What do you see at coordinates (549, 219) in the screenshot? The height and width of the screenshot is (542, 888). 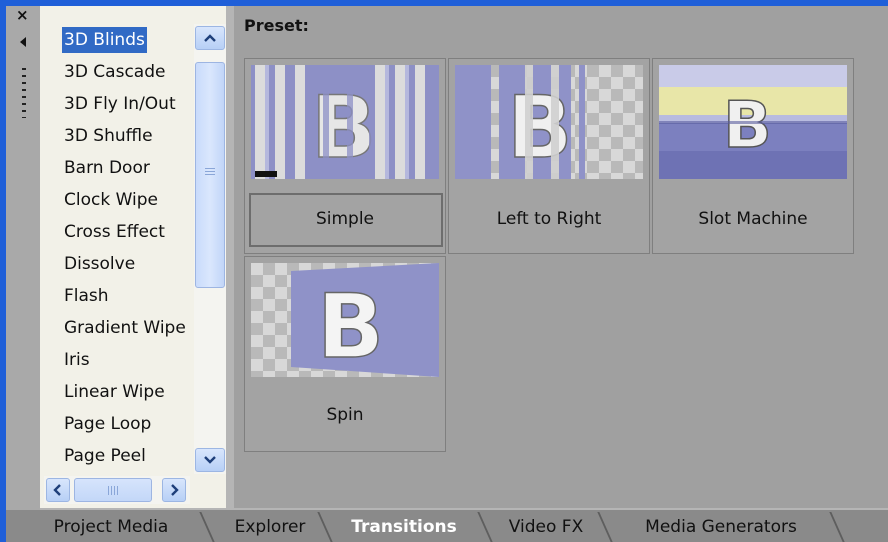 I see `preset-card-label: Left to Right` at bounding box center [549, 219].